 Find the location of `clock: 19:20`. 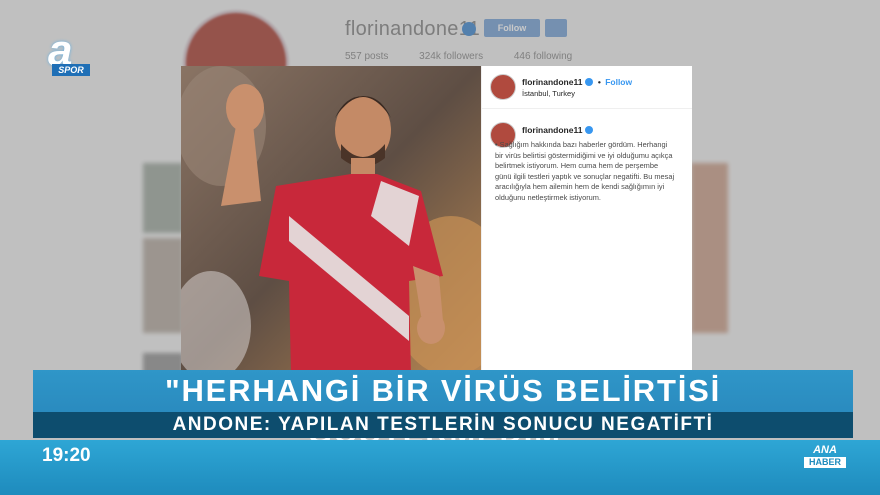

clock: 19:20 is located at coordinates (66, 455).